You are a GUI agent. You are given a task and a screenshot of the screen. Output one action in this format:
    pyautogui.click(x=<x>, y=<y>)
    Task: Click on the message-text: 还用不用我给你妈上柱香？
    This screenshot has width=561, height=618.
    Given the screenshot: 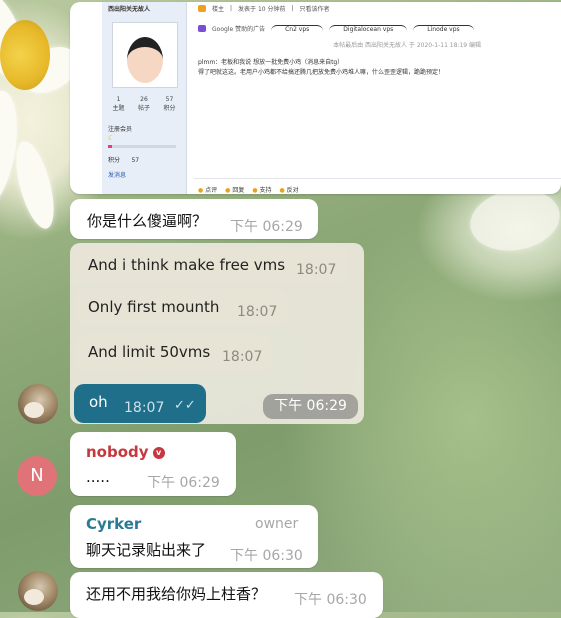 What is the action you would take?
    pyautogui.click(x=176, y=594)
    